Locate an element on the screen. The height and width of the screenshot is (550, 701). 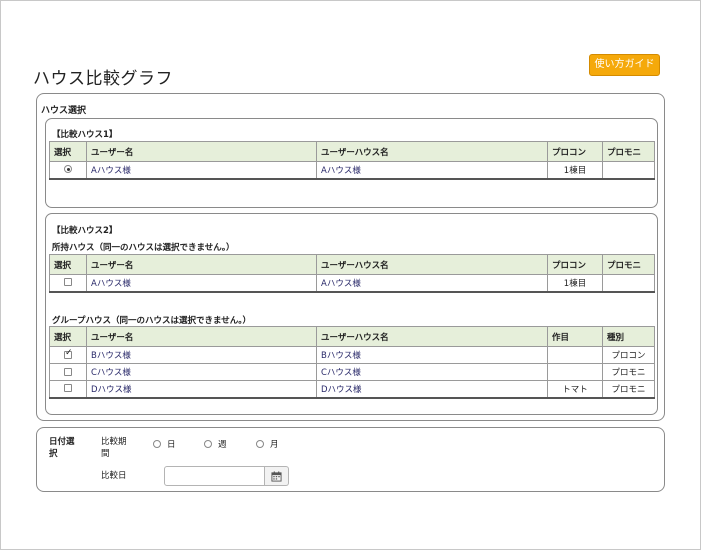
period-month-label: 月 is located at coordinates (274, 445).